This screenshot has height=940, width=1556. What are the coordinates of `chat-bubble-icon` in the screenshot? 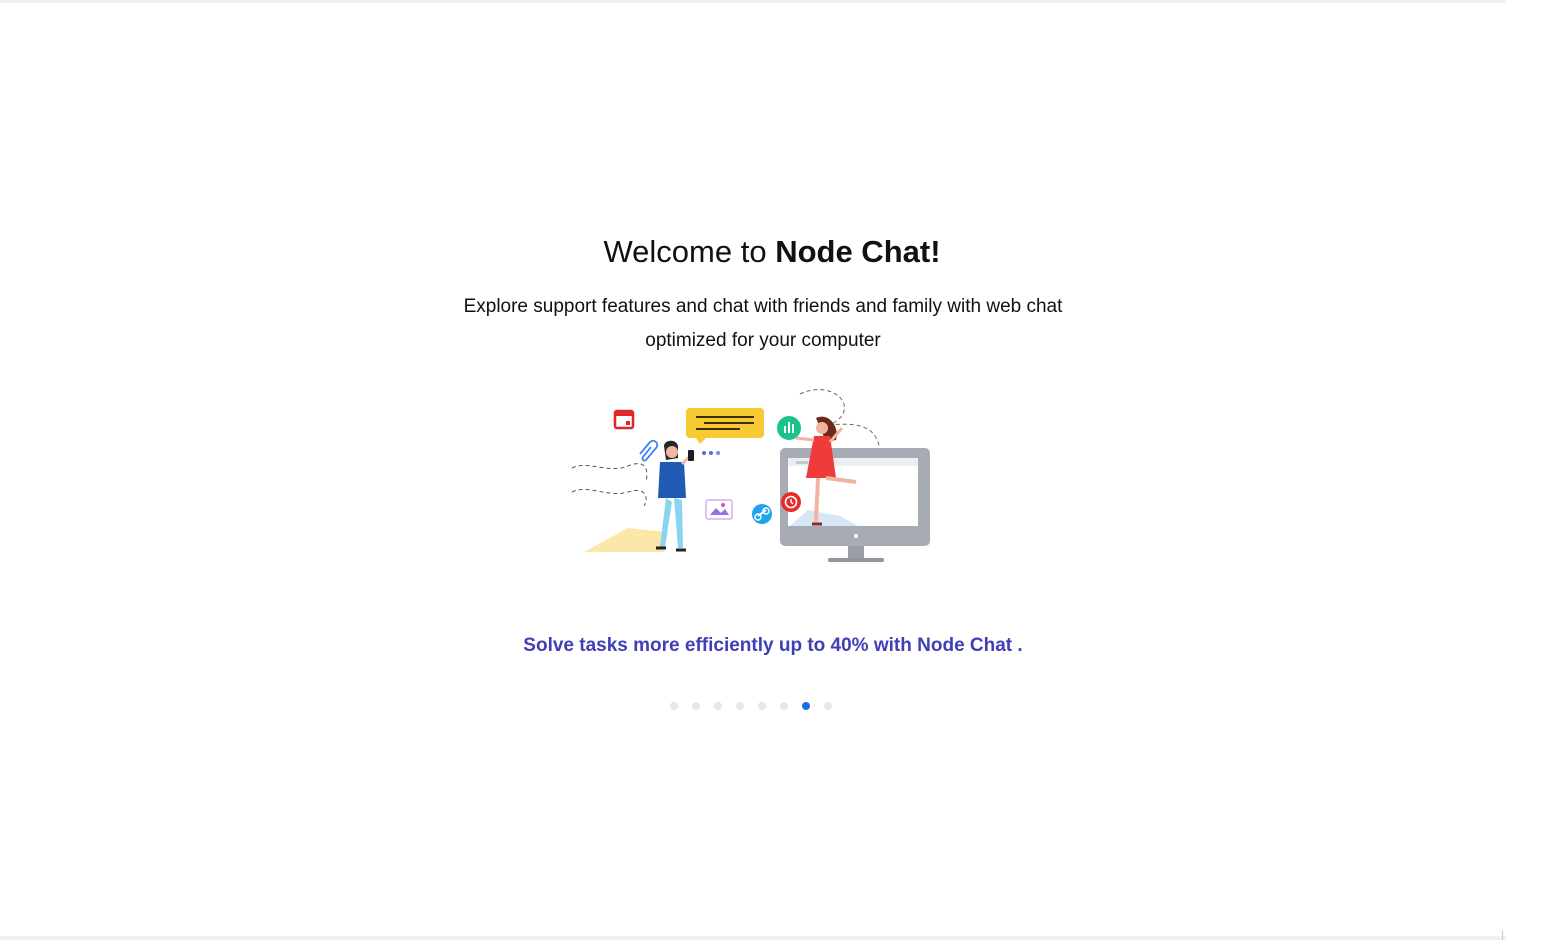 It's located at (725, 426).